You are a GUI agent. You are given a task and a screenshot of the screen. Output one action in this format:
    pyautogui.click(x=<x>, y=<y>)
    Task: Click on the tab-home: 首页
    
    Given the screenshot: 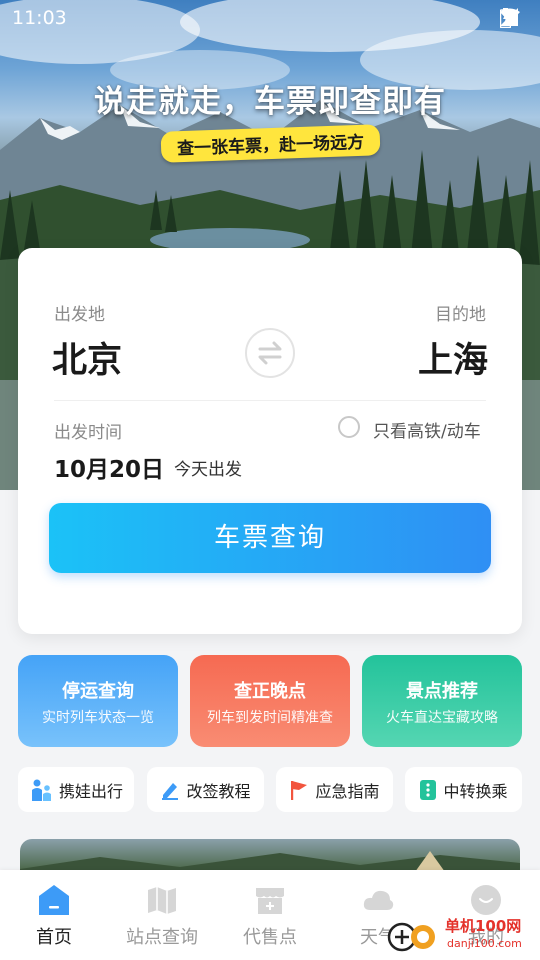 What is the action you would take?
    pyautogui.click(x=54, y=915)
    